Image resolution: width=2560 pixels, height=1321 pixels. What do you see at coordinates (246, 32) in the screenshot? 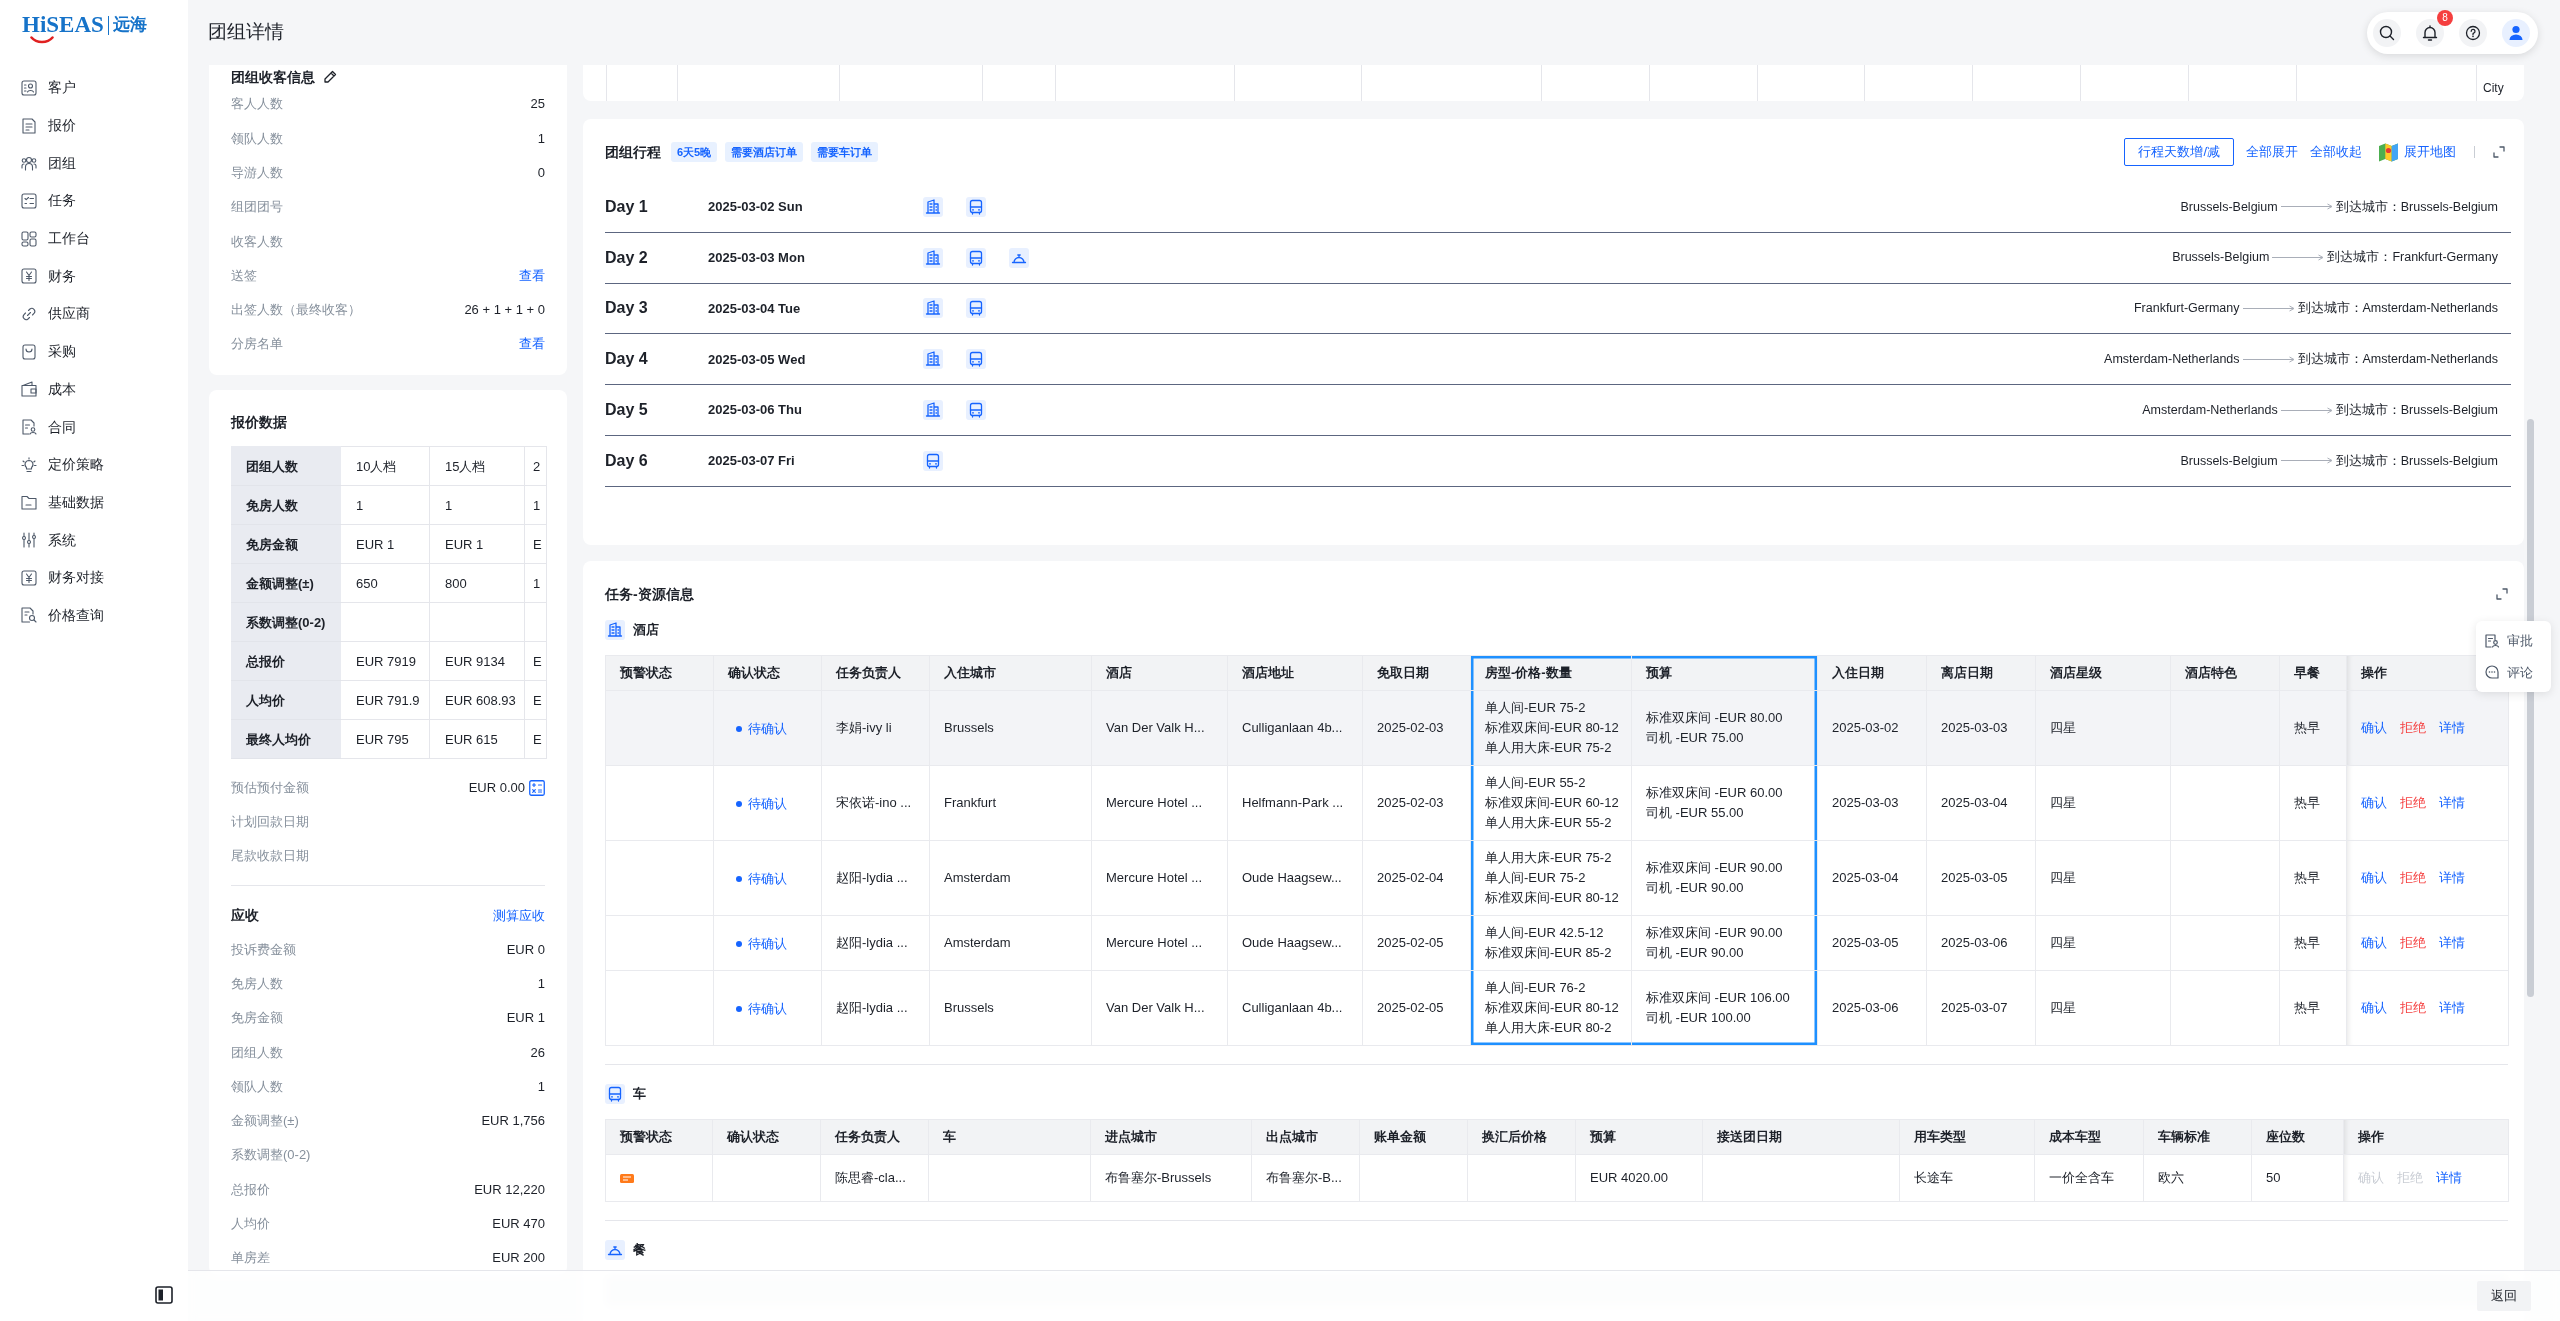
I see `page-title: 团组详情` at bounding box center [246, 32].